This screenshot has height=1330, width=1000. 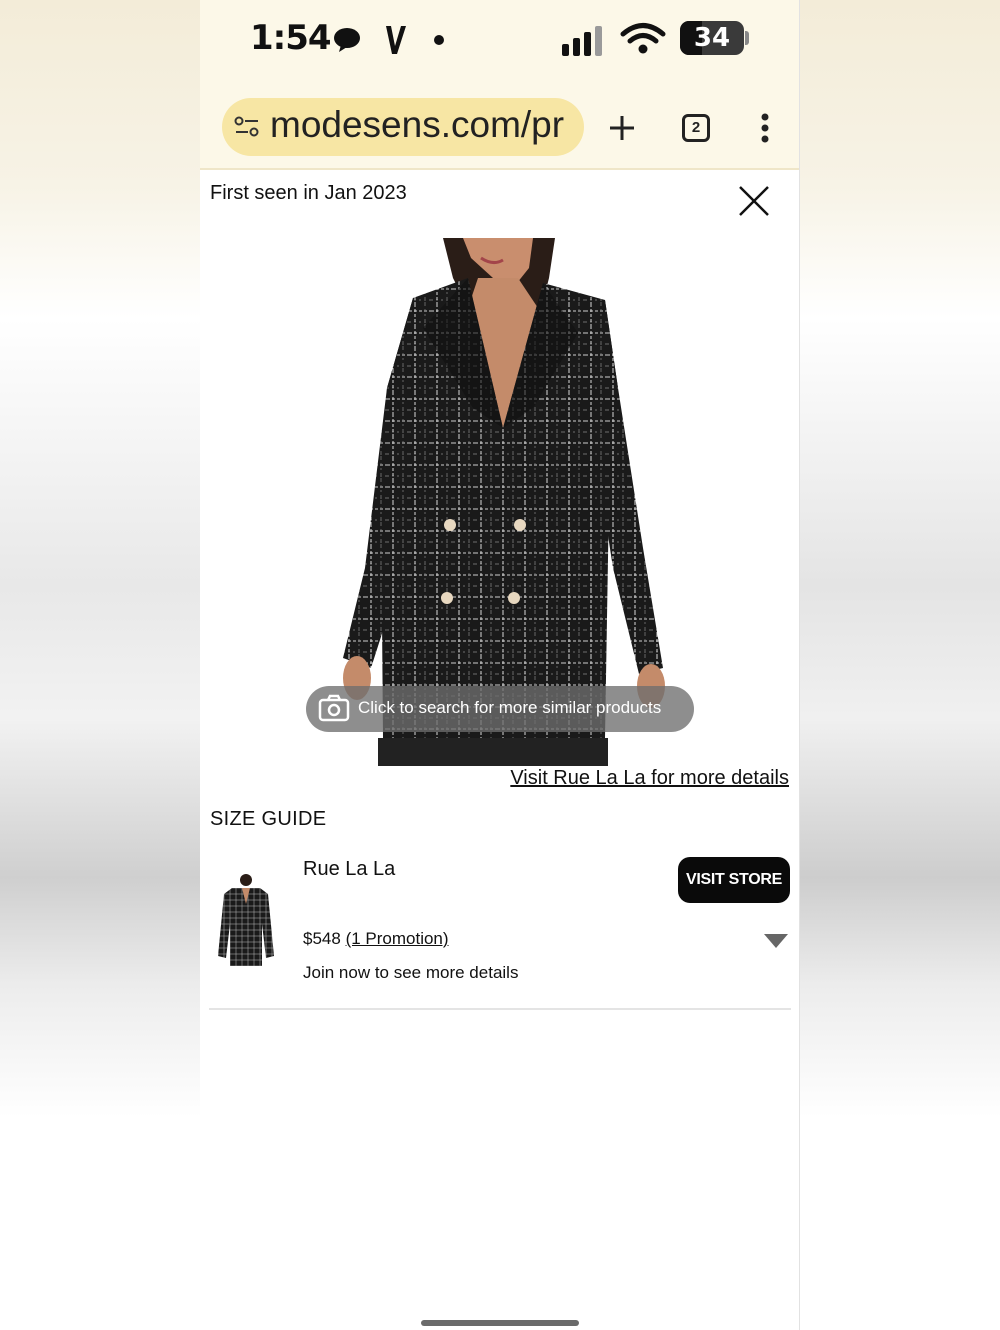 I want to click on first-seen-label: First seen in Jan 2023, so click(x=308, y=193).